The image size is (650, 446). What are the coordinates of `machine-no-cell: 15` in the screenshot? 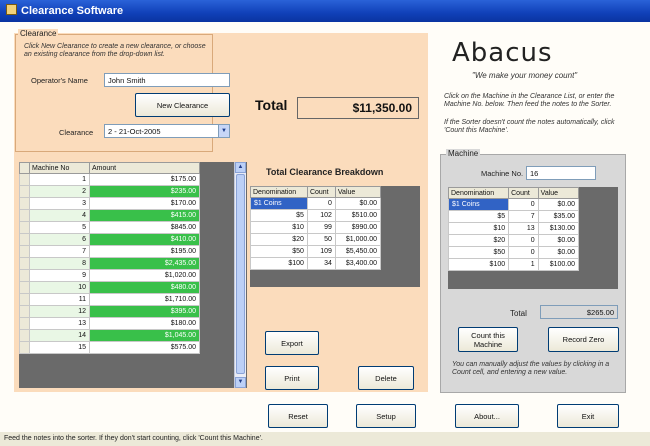 It's located at (59, 347).